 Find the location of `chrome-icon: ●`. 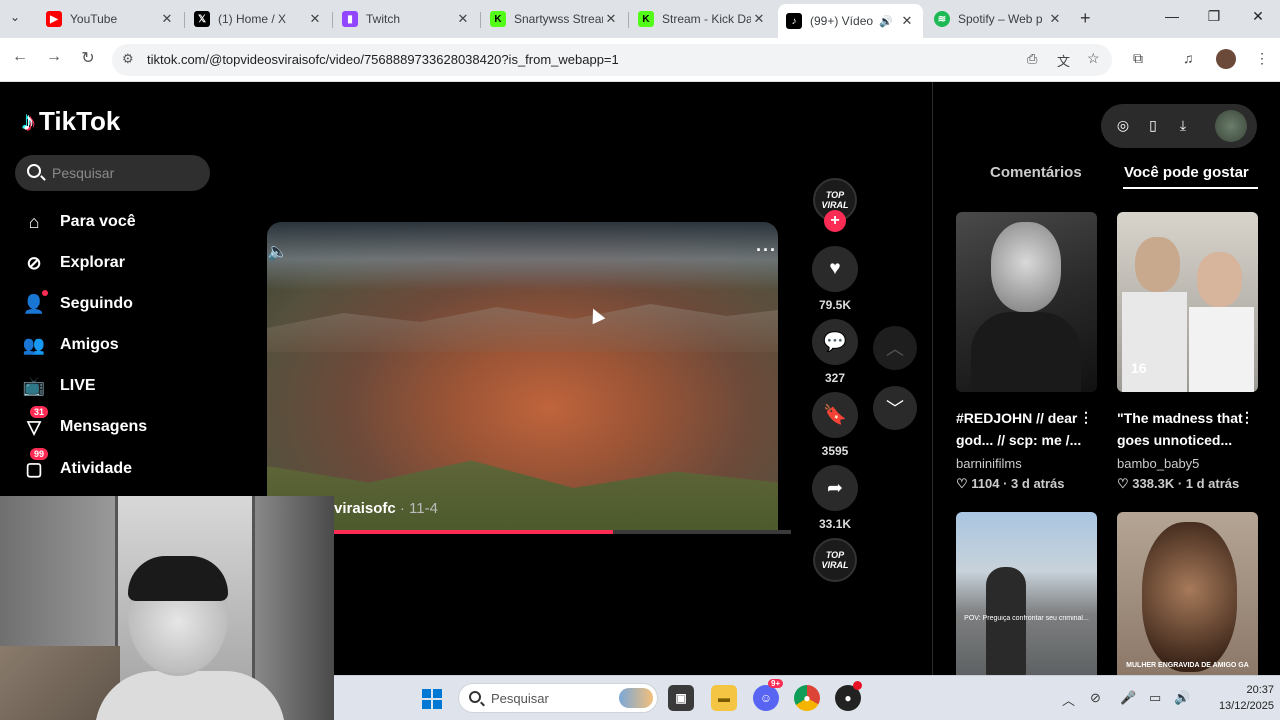

chrome-icon: ● is located at coordinates (807, 698).